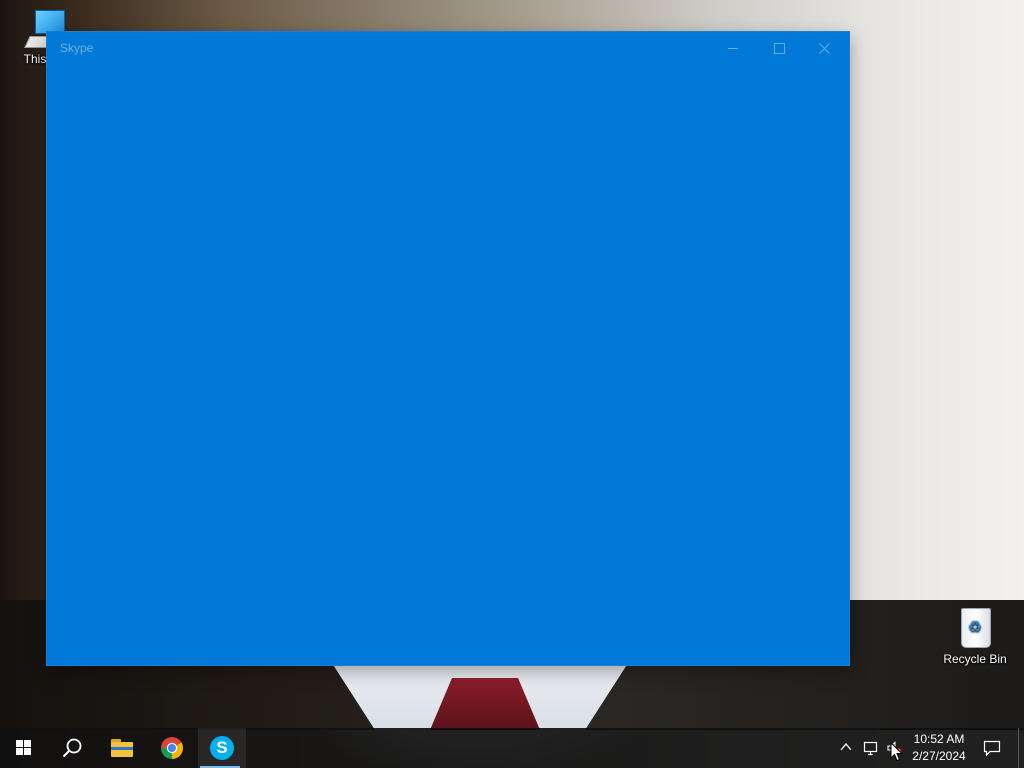 The image size is (1024, 768). I want to click on chrome-icon, so click(172, 748).